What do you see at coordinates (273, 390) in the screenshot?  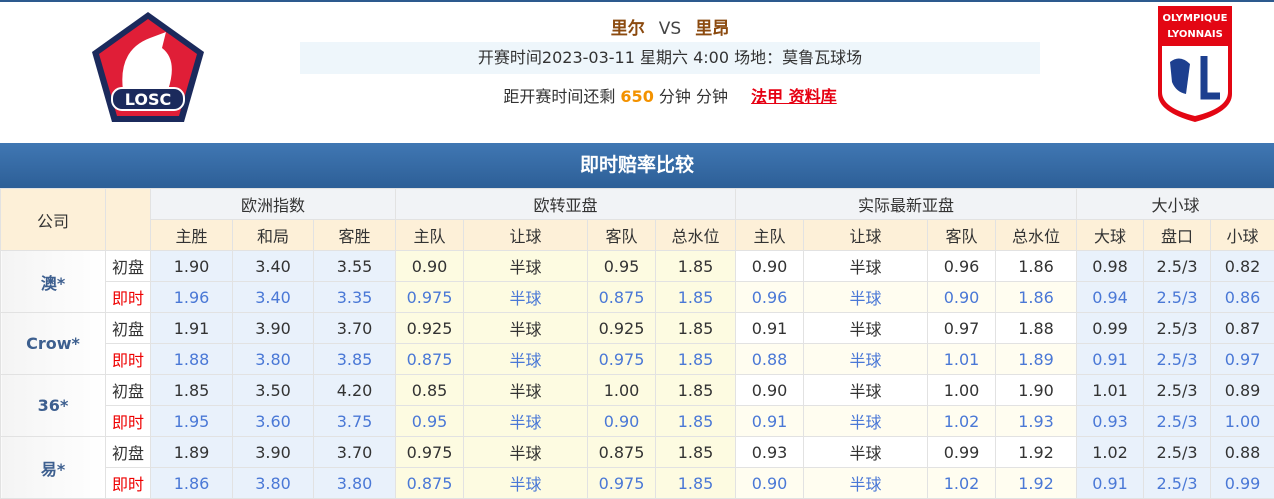 I see `odds-cell: 3.50` at bounding box center [273, 390].